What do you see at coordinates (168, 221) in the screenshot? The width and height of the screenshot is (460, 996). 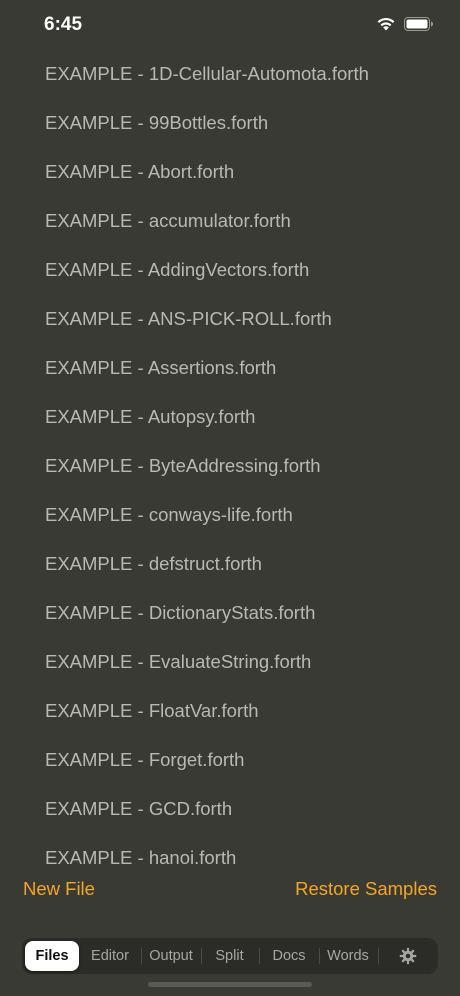 I see `file-item: EXAMPLE - accumulator.forth` at bounding box center [168, 221].